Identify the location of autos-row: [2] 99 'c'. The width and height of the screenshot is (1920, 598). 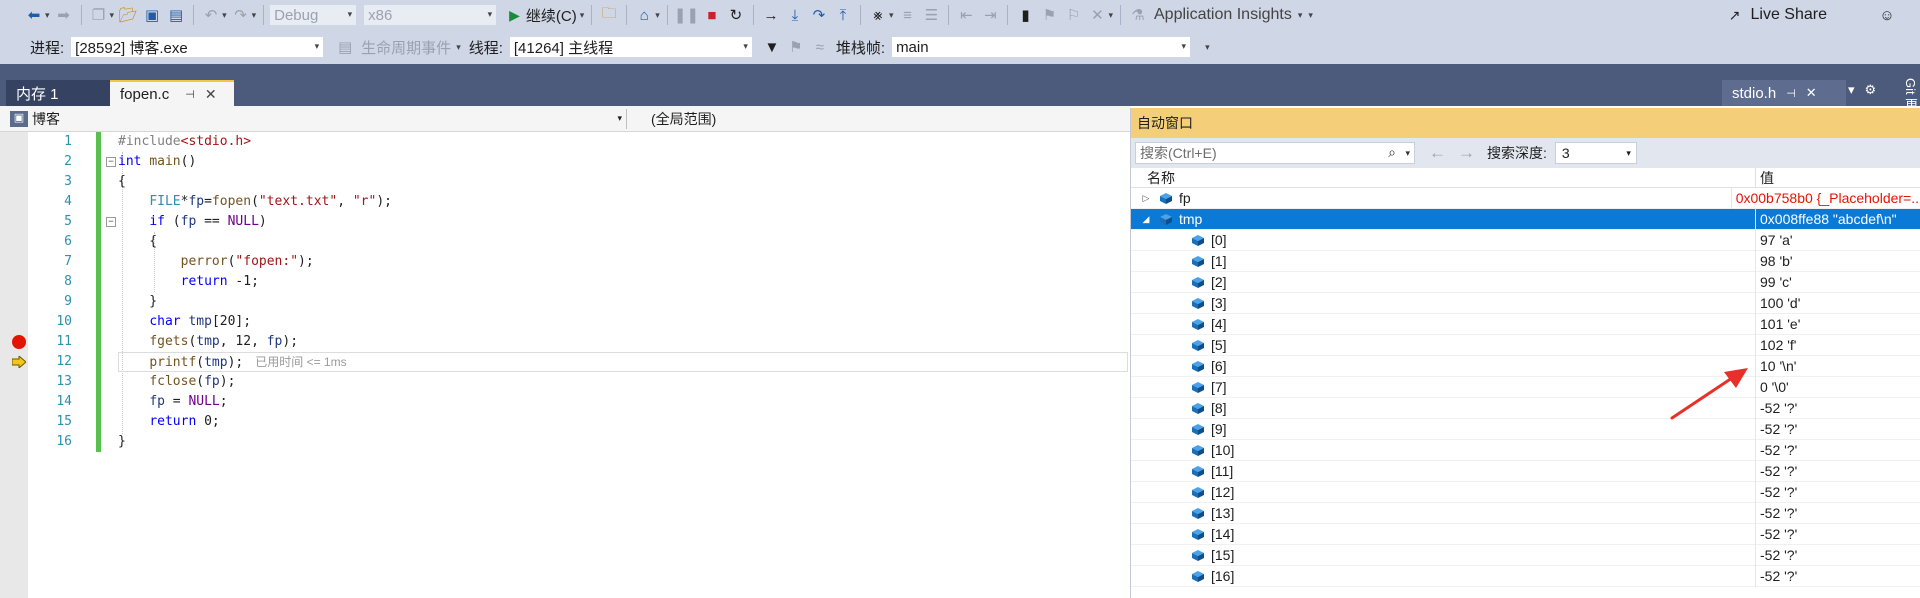
(1525, 282).